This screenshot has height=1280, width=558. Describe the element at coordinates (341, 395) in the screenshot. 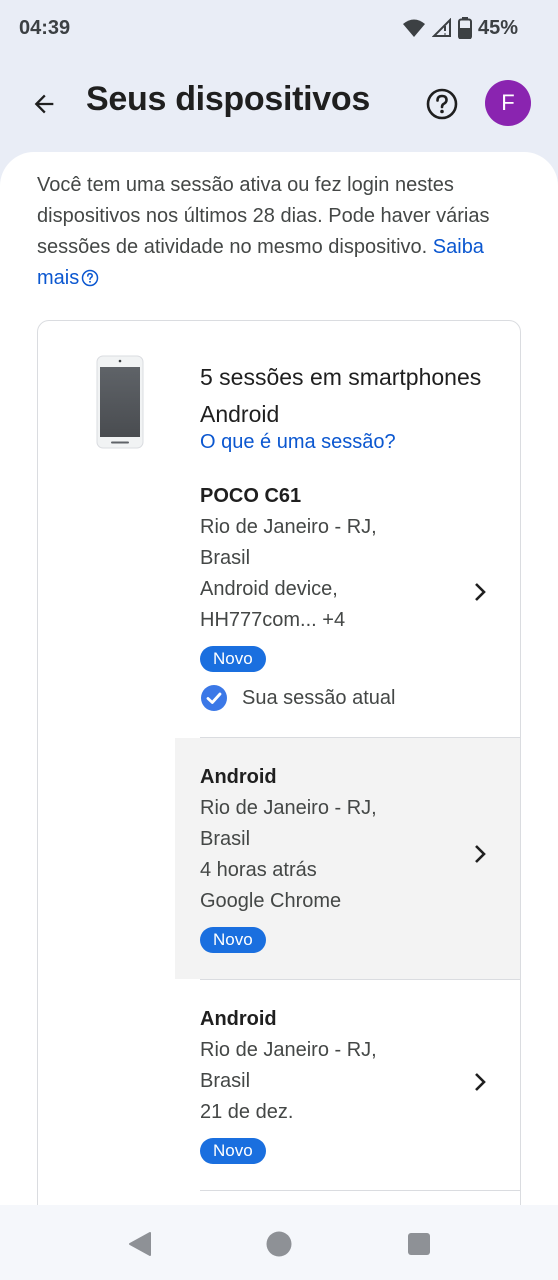

I see `sessions-heading: 5 sessões em smartphones Android` at that location.